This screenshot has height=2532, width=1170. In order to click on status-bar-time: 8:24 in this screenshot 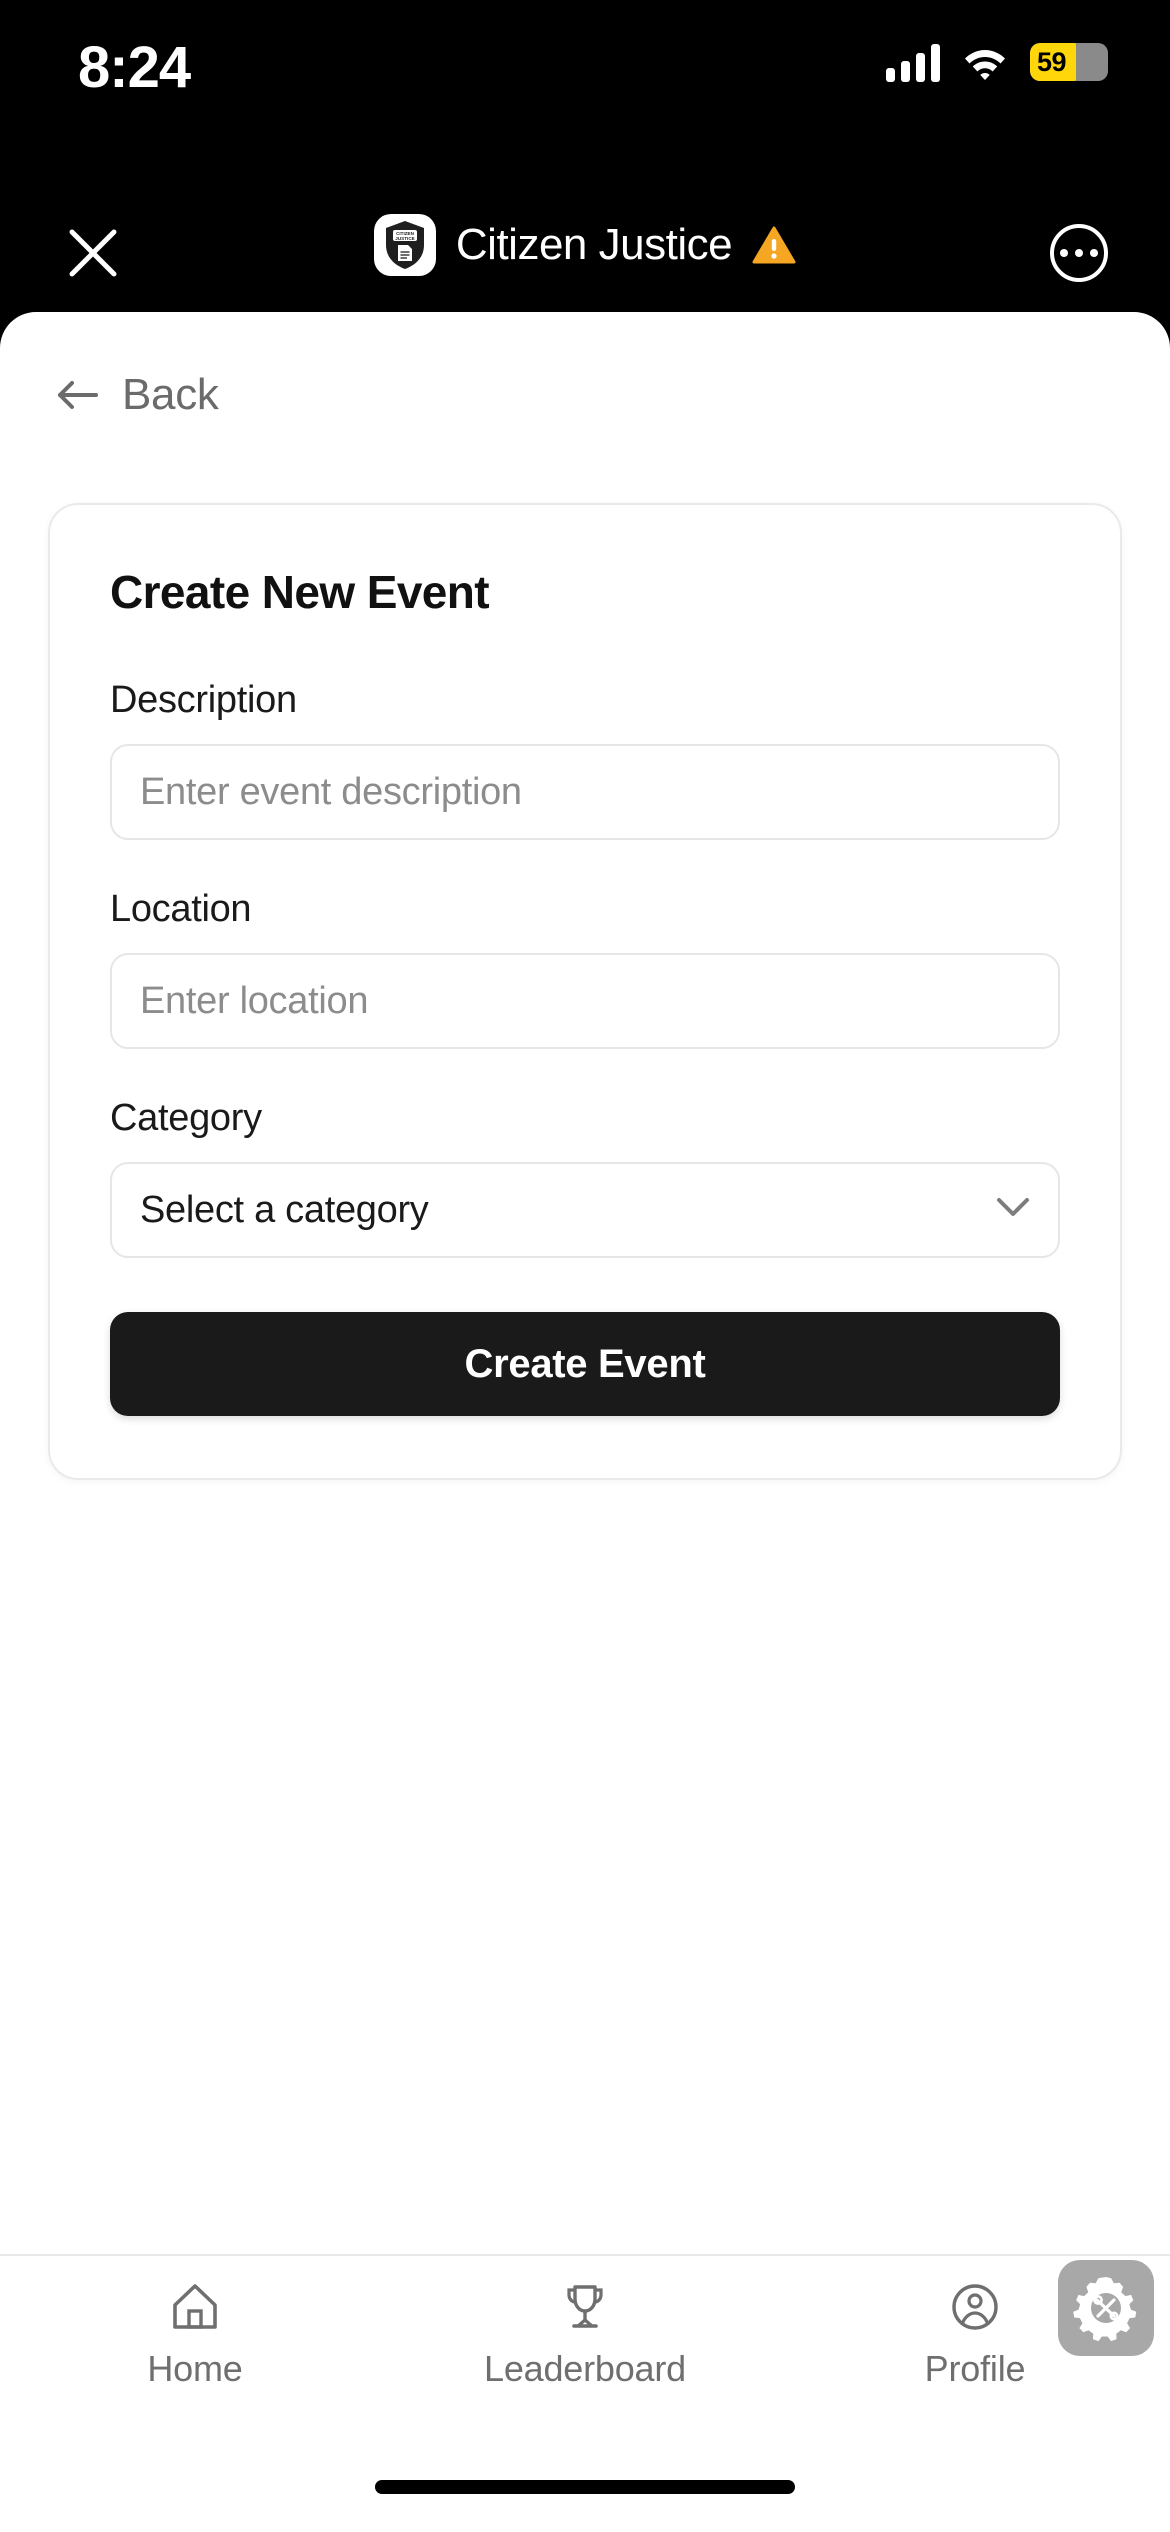, I will do `click(134, 67)`.